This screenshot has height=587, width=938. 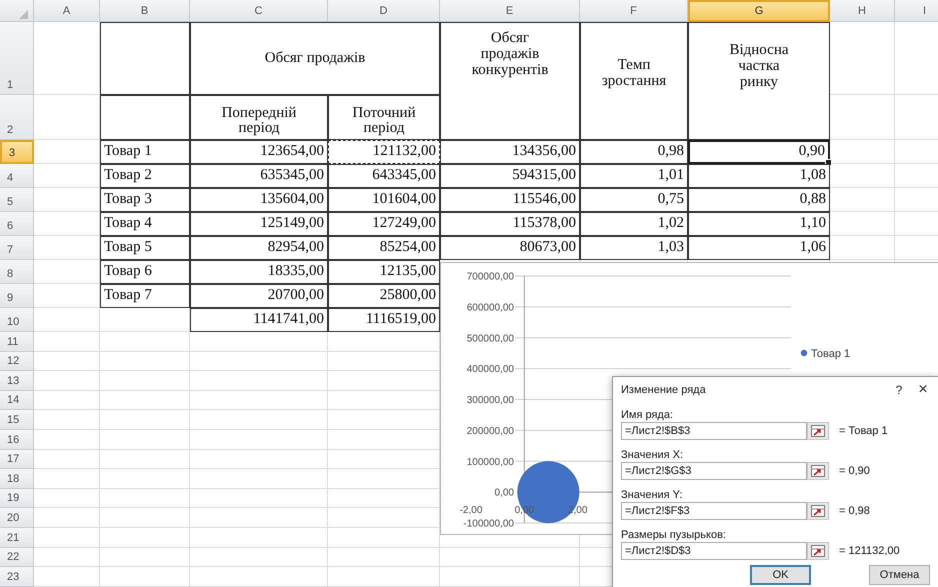 I want to click on table-cell: 18335,00, so click(x=259, y=272).